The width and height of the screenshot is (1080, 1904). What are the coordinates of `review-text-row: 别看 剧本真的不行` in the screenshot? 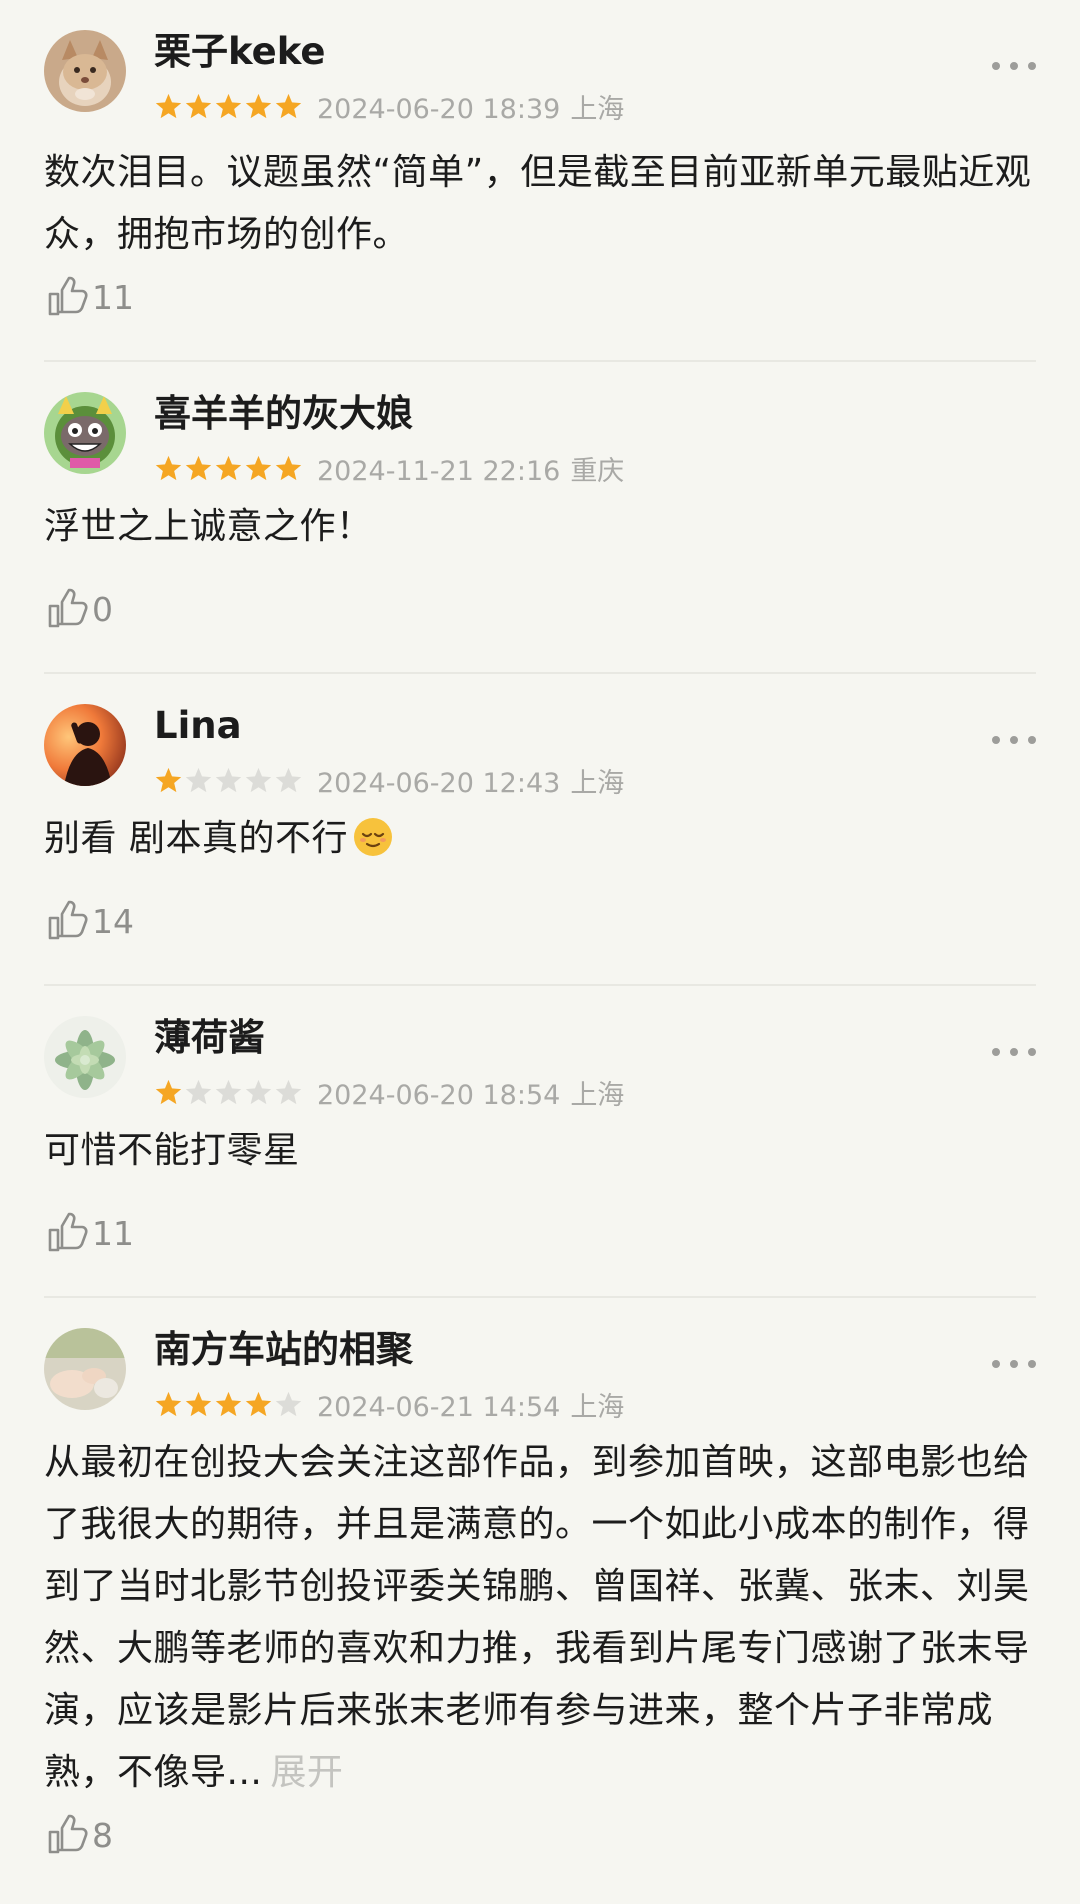 It's located at (540, 839).